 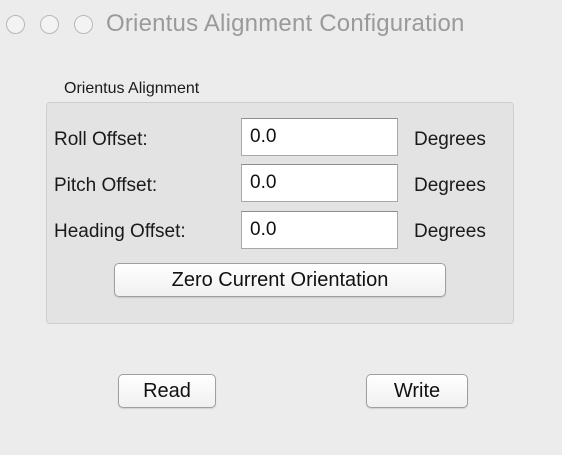 What do you see at coordinates (450, 139) in the screenshot?
I see `roll-offset-unit: Degrees` at bounding box center [450, 139].